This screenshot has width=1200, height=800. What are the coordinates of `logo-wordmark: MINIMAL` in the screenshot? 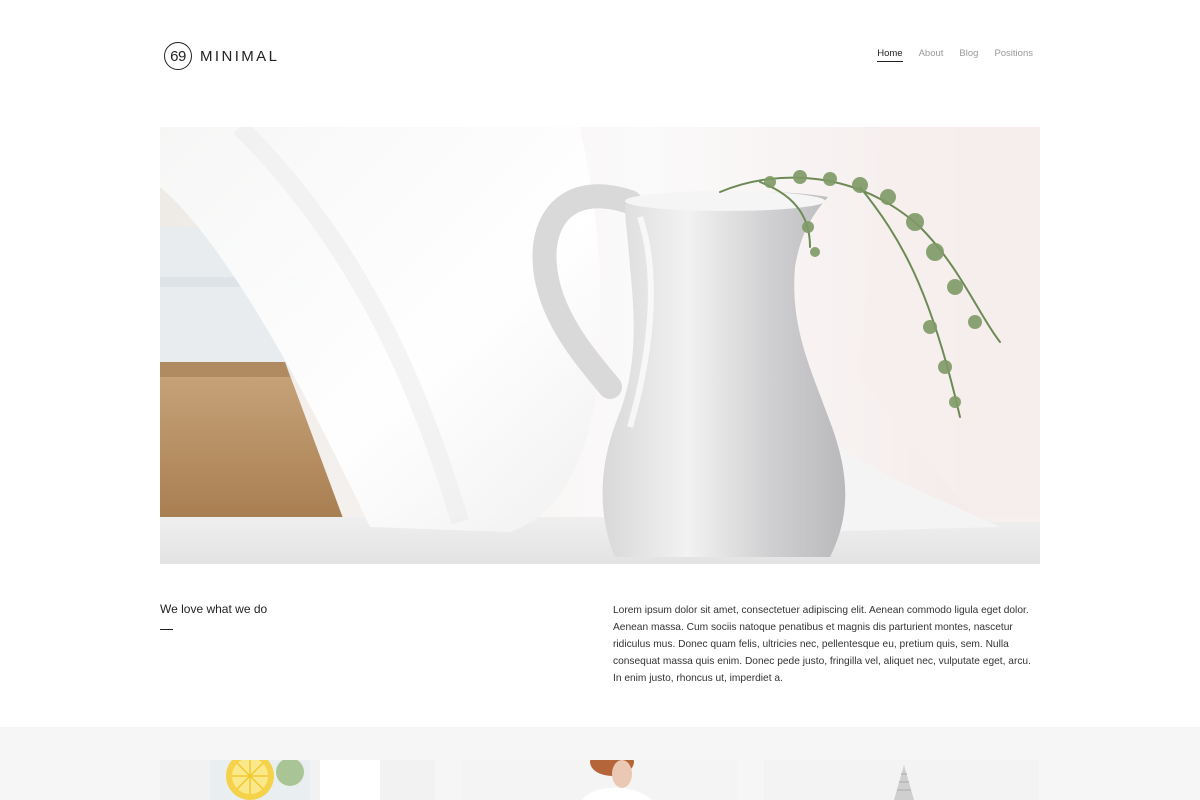 It's located at (240, 56).